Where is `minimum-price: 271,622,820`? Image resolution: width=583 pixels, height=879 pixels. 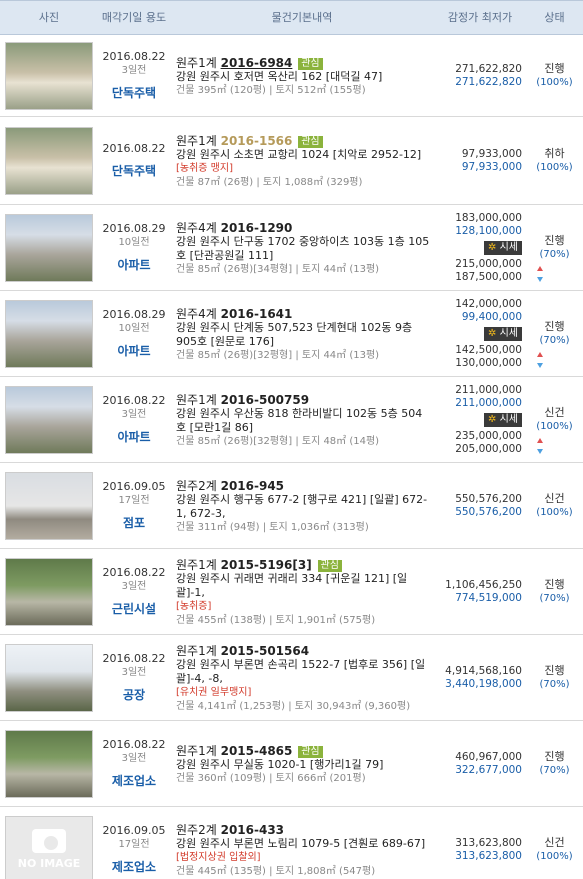
minimum-price: 271,622,820 is located at coordinates (488, 81).